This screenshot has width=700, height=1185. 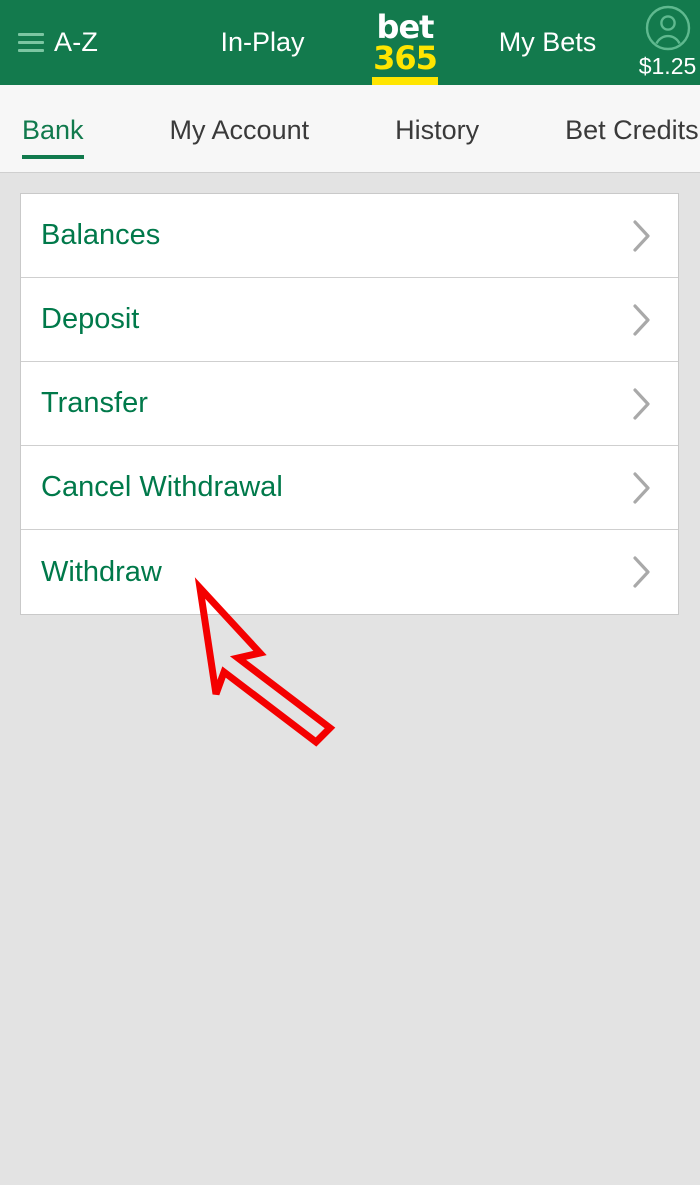 What do you see at coordinates (349, 320) in the screenshot?
I see `list-item-deposit: Deposit` at bounding box center [349, 320].